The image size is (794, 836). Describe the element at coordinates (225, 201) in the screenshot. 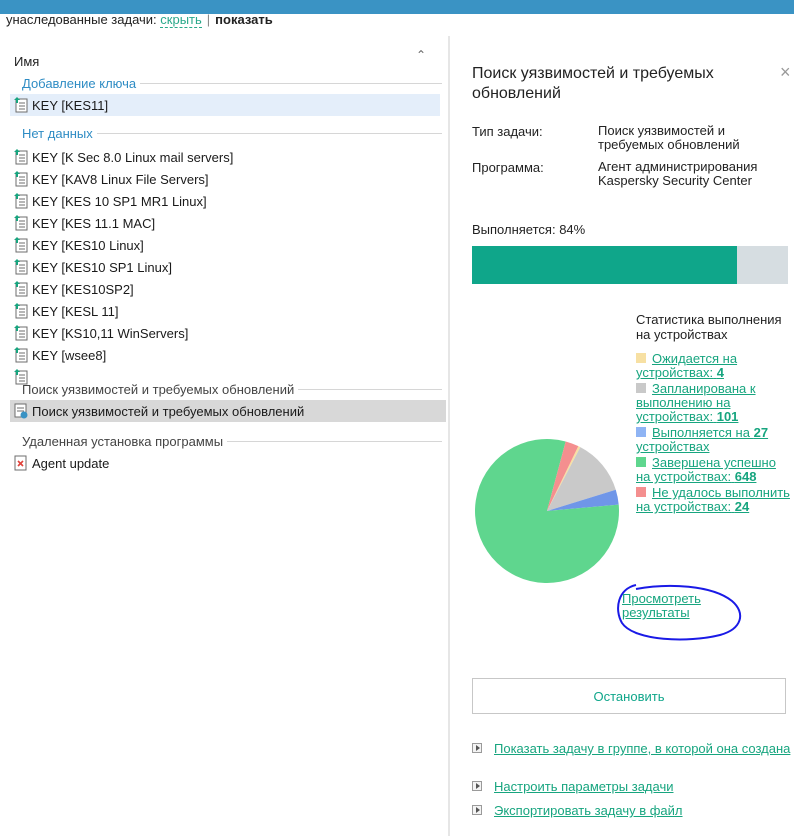

I see `task-row: KEY [KES 10 SP1 MR1 Linux]` at that location.